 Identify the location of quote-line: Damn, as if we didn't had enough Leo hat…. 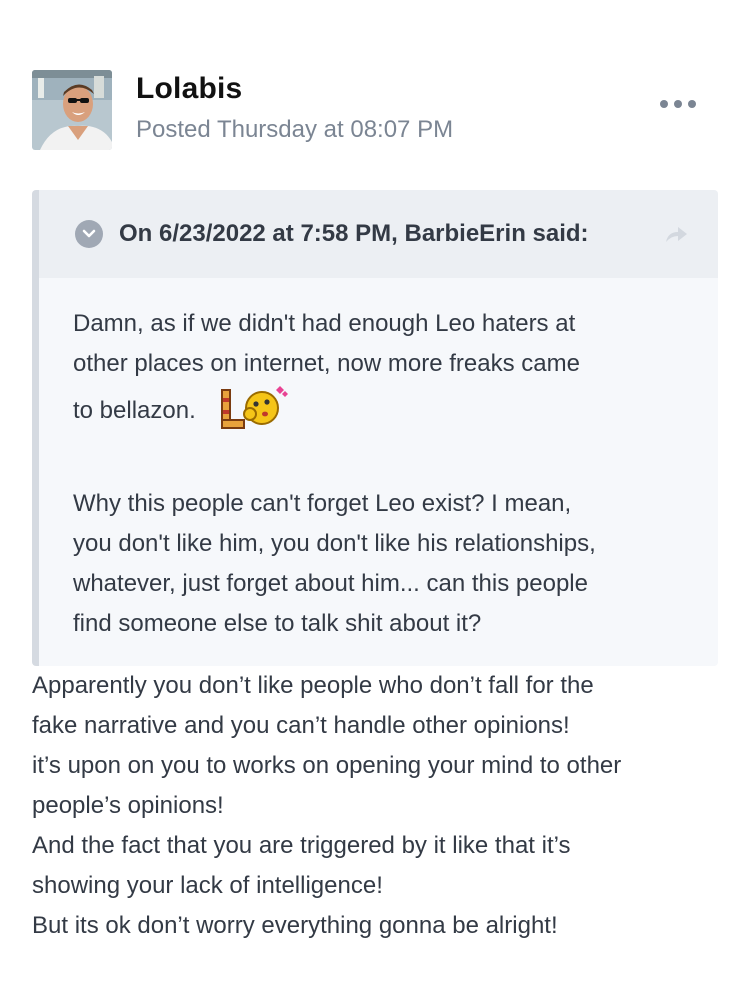
(324, 323).